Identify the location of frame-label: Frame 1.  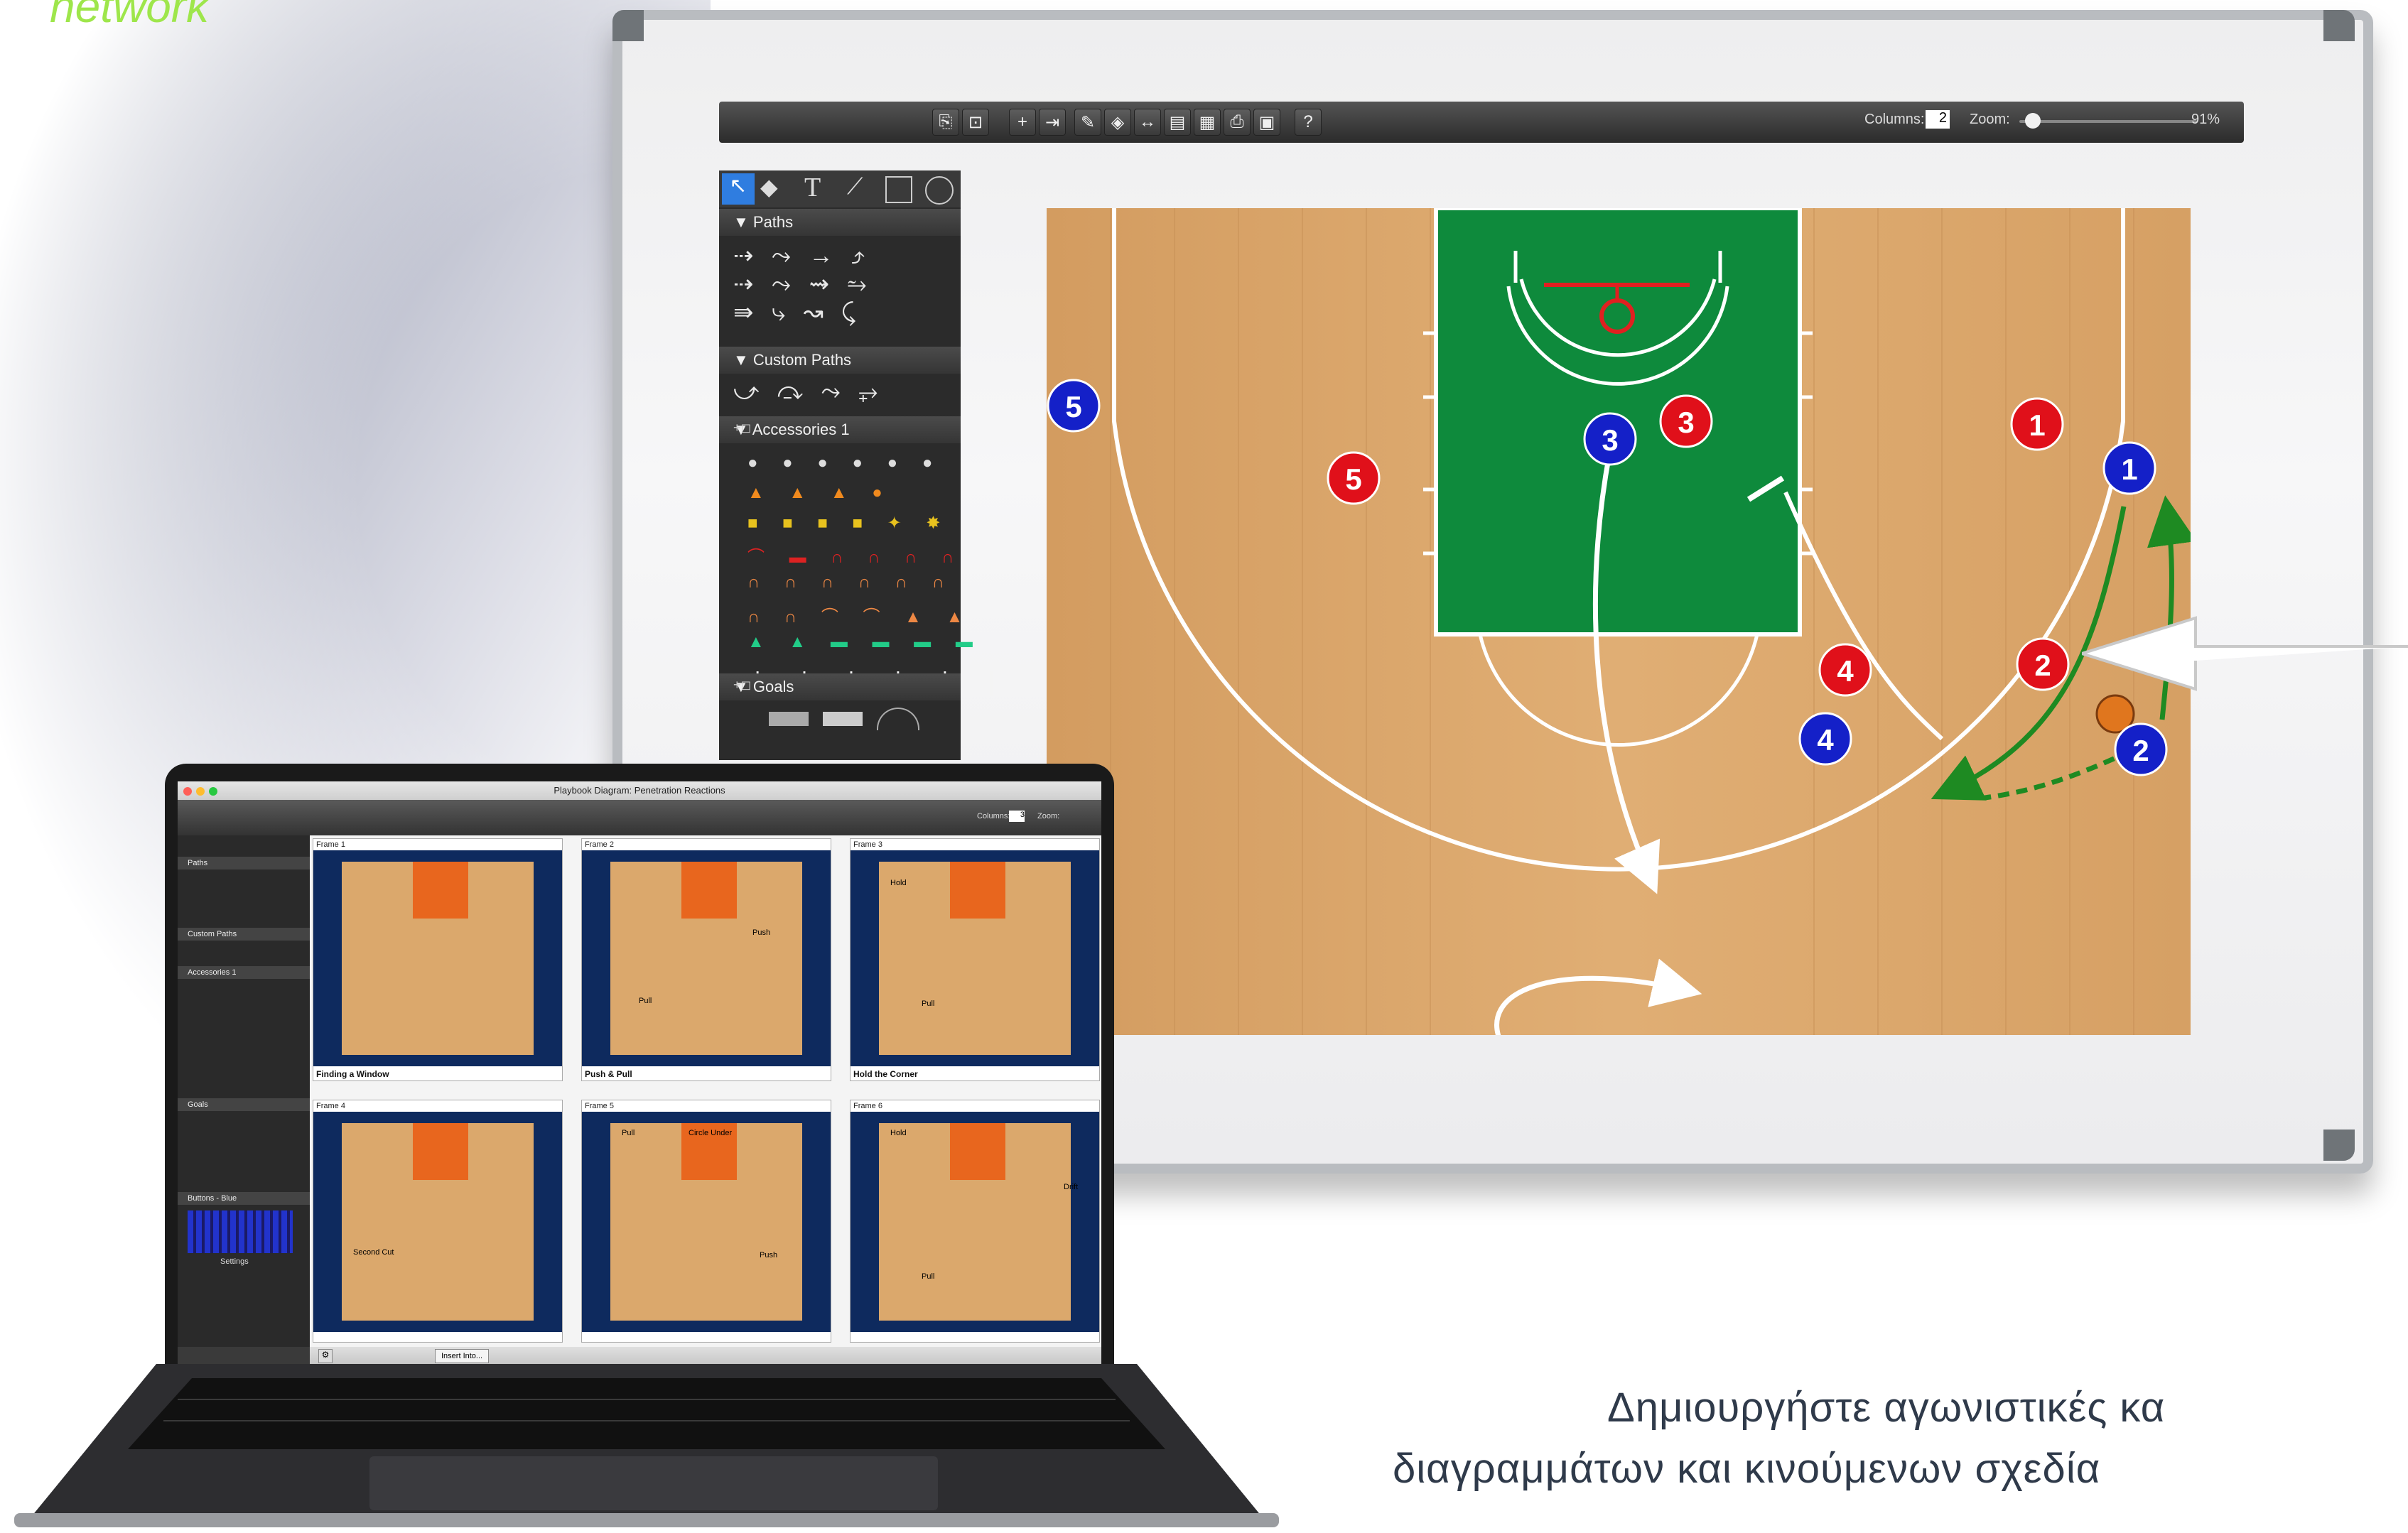
(330, 844).